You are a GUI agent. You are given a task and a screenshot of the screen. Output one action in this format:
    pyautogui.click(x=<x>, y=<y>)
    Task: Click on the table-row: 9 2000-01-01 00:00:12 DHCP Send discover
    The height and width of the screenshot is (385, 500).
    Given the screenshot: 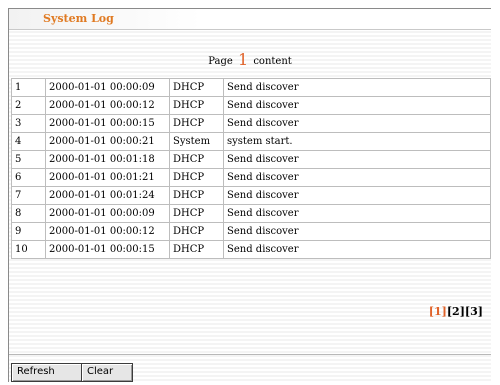 What is the action you would take?
    pyautogui.click(x=251, y=231)
    